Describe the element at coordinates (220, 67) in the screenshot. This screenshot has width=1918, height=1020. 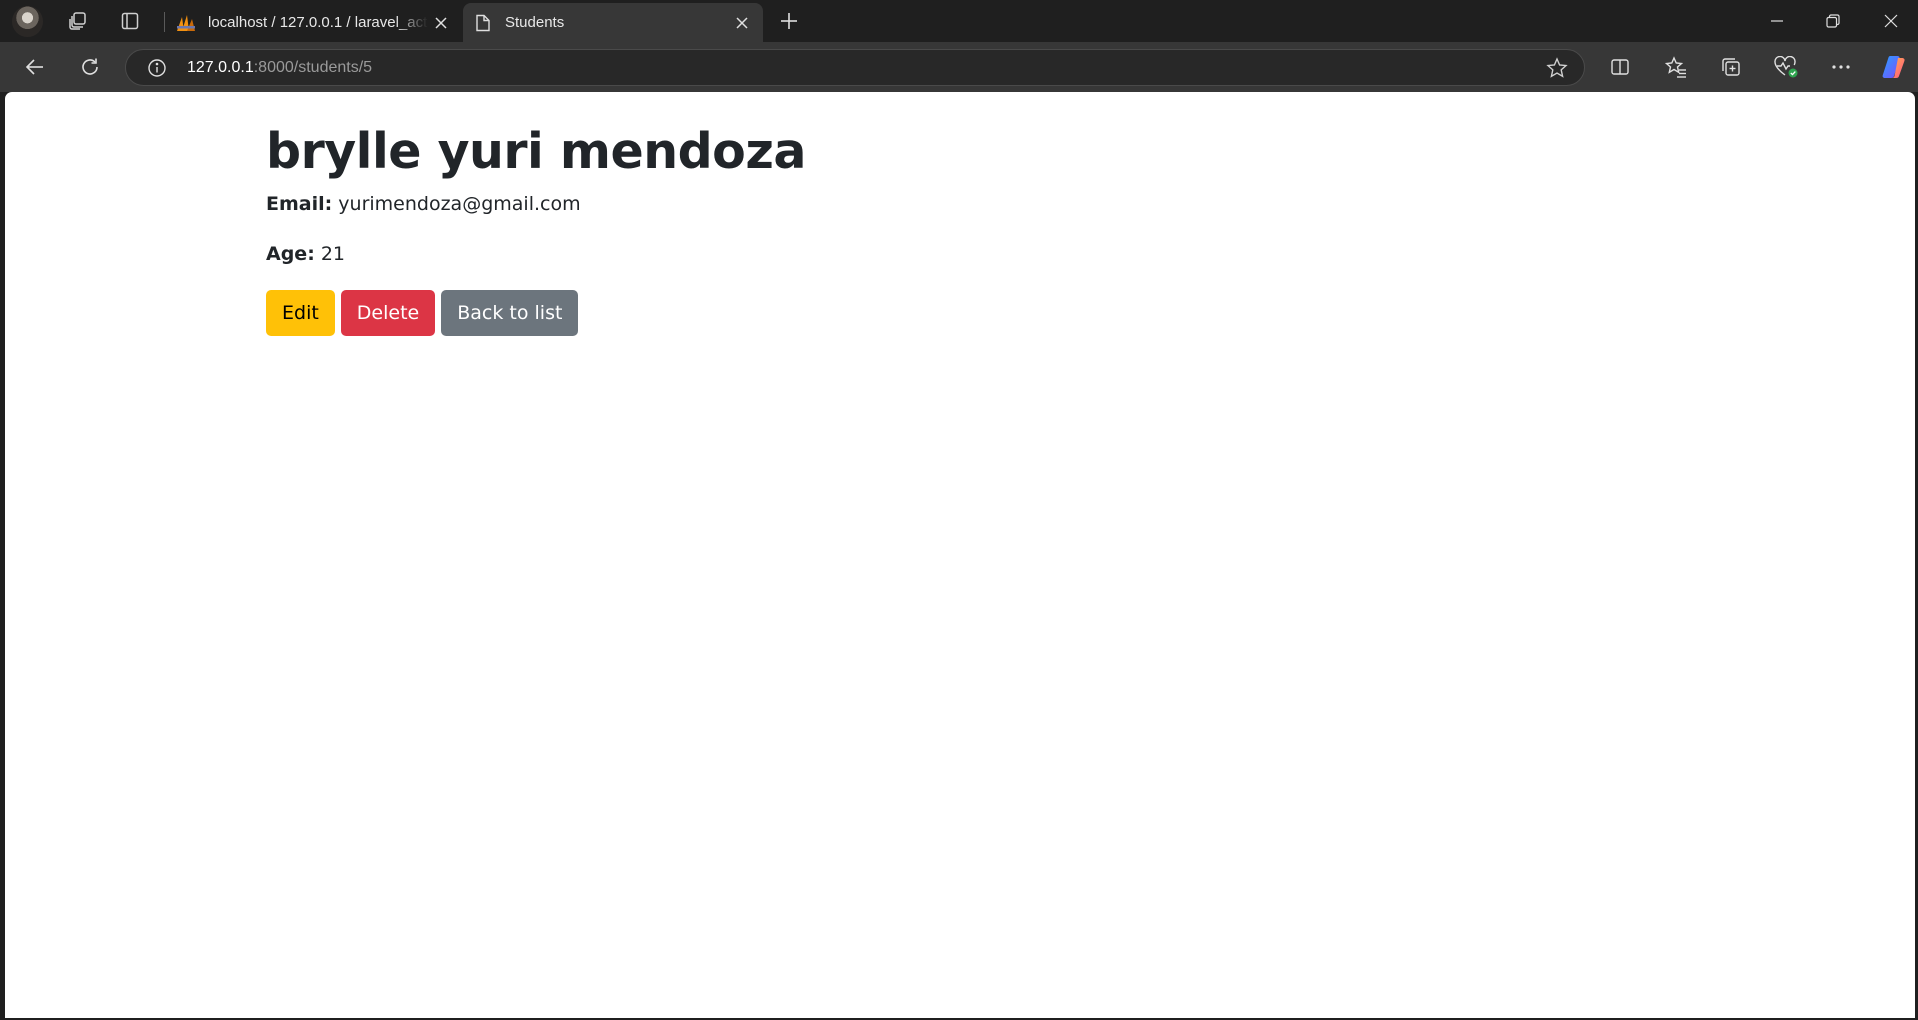
I see `url-host: 127.0.0.1` at that location.